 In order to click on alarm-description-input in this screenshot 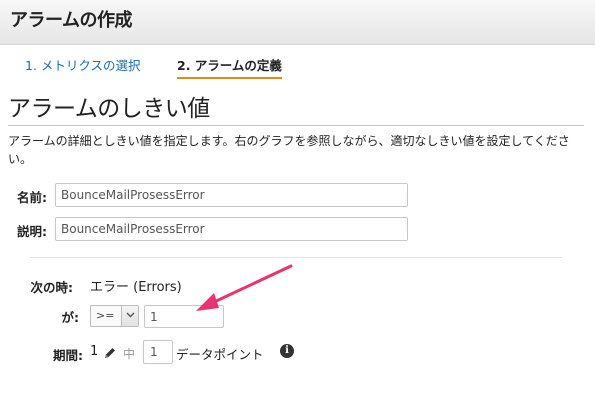, I will do `click(231, 229)`.